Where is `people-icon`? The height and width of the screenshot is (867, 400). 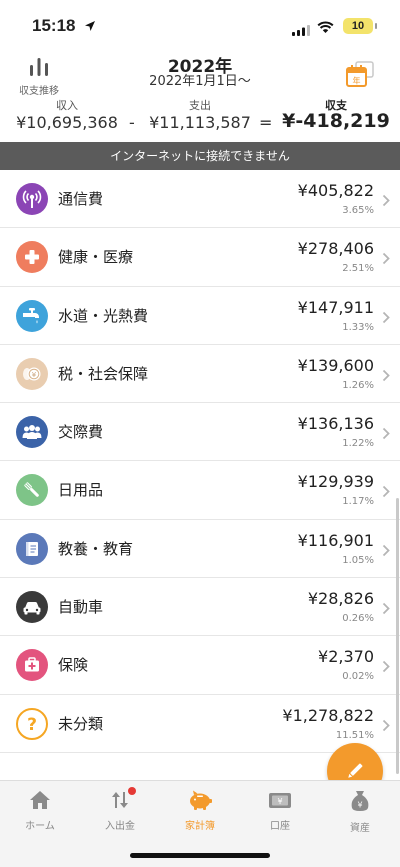 people-icon is located at coordinates (32, 432).